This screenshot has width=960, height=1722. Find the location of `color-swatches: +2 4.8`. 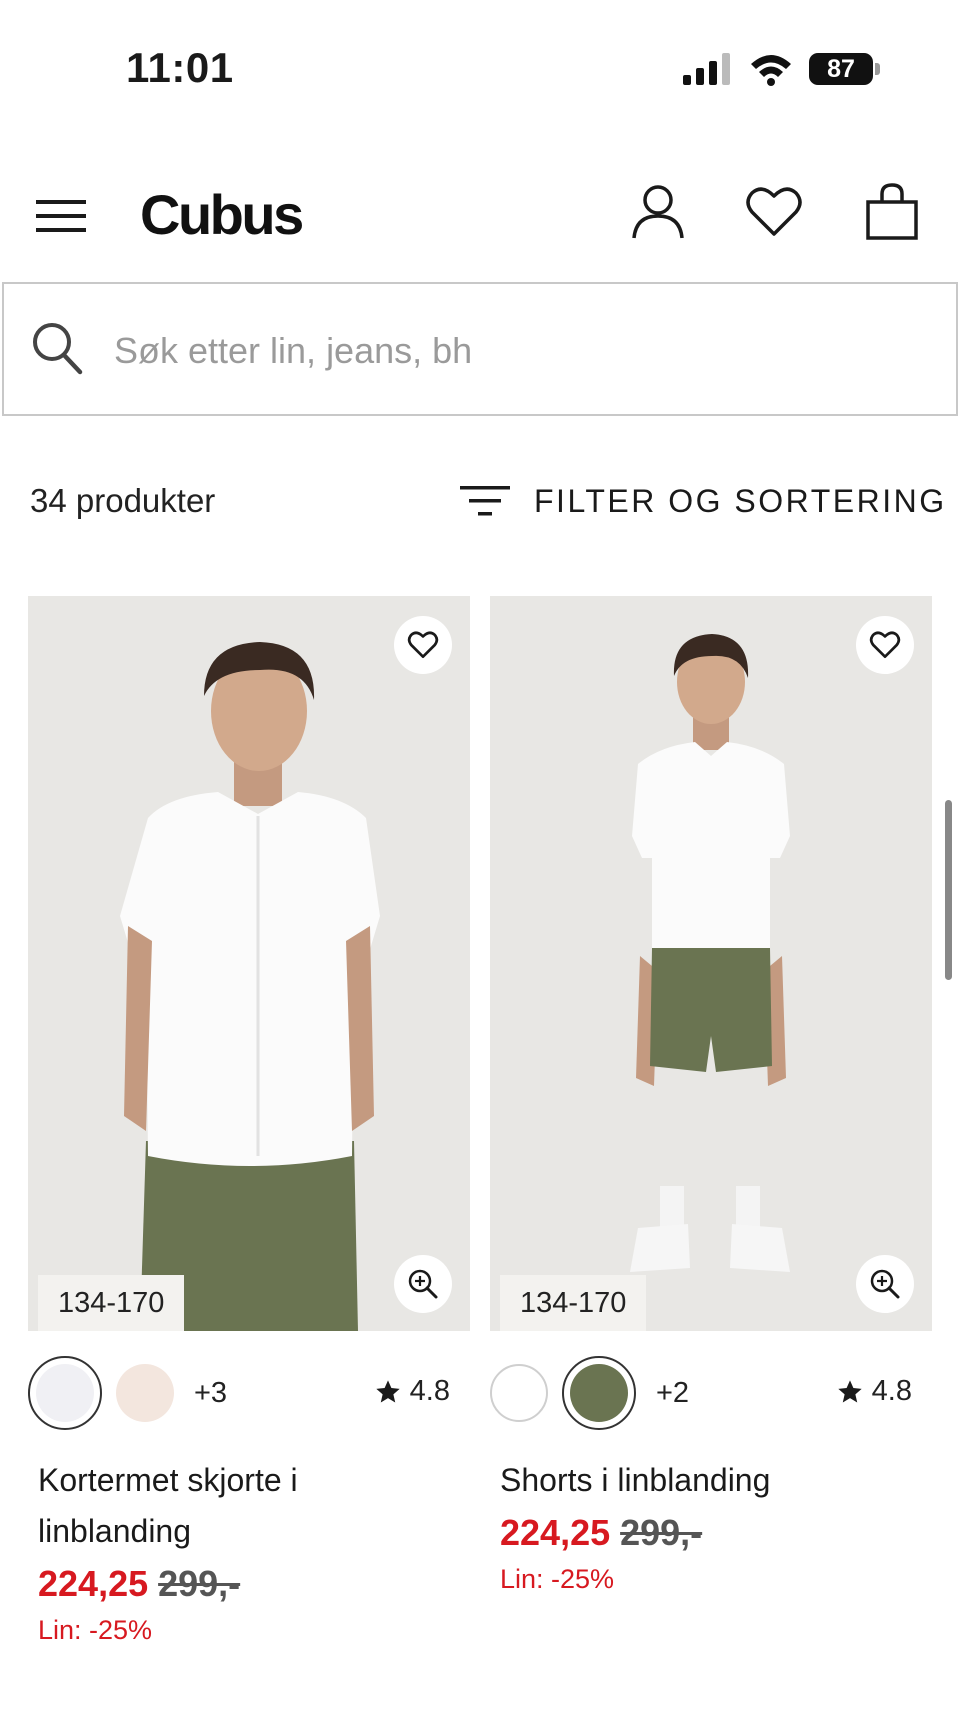

color-swatches: +2 4.8 is located at coordinates (711, 1393).